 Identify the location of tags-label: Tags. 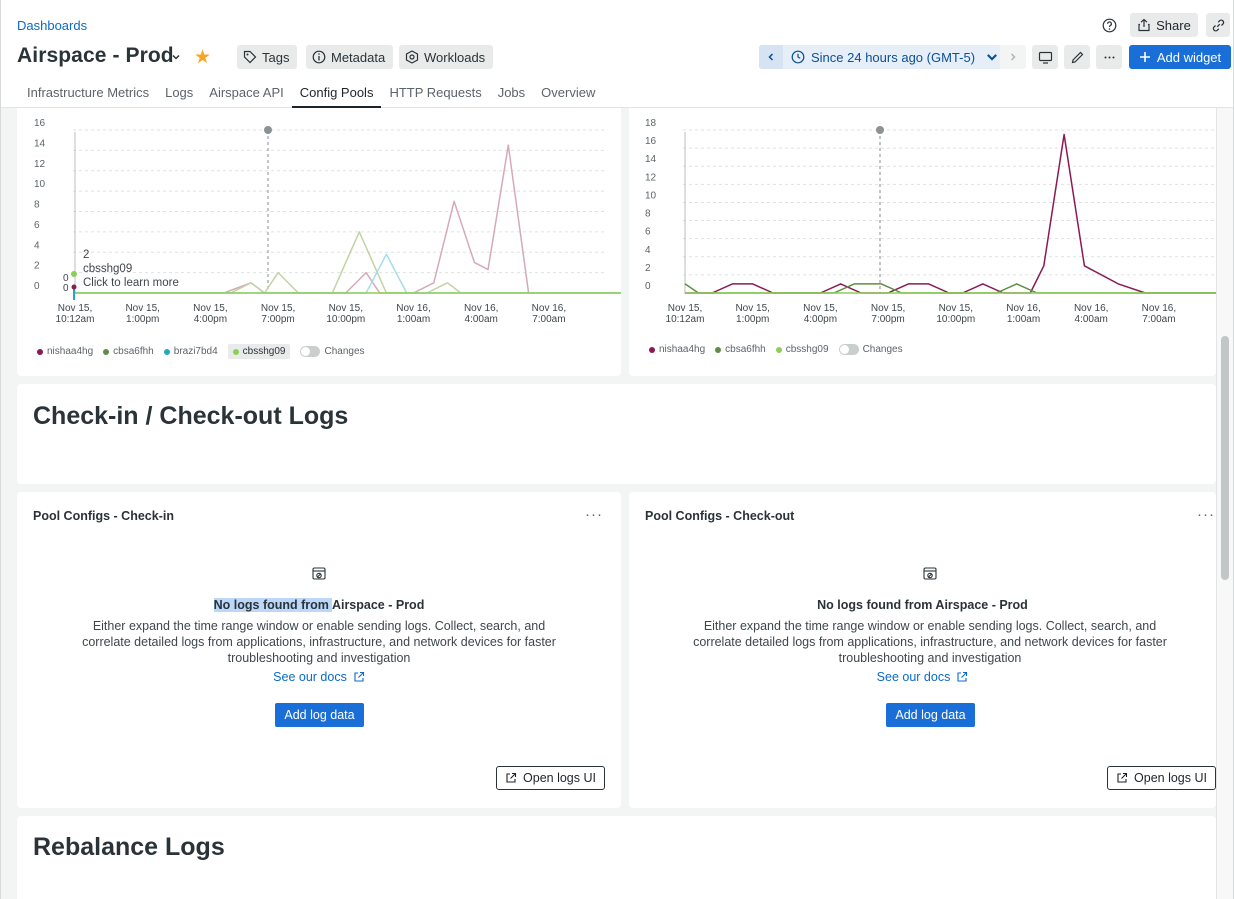
(276, 57).